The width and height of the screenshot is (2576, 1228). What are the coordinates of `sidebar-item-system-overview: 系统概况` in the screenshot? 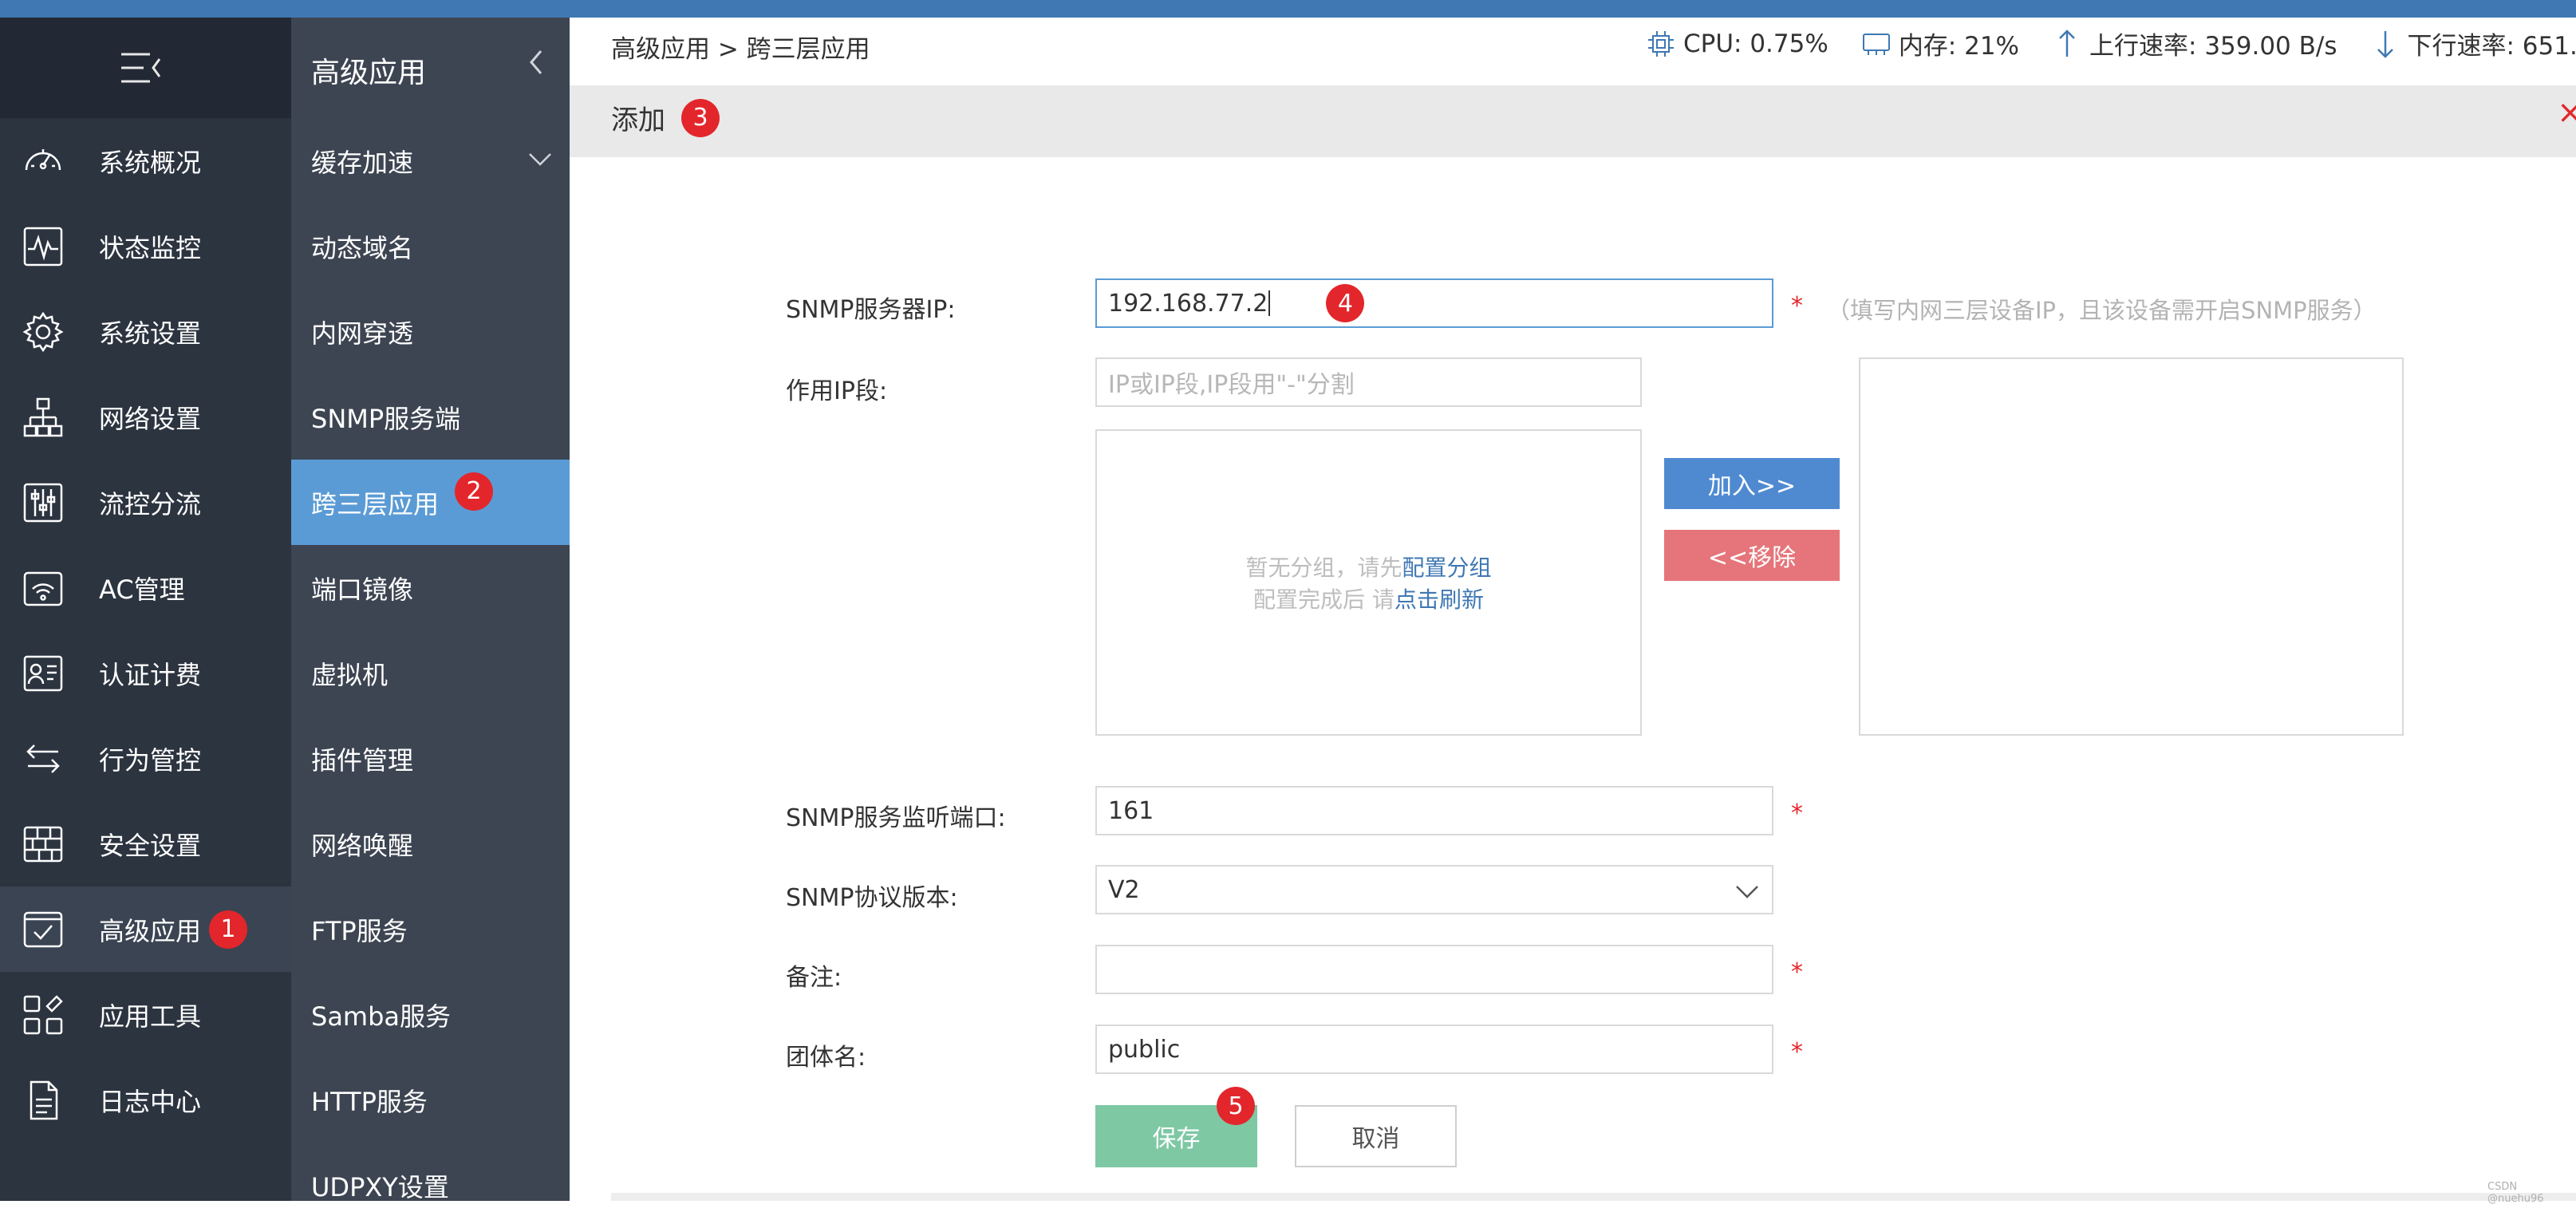 It's located at (145, 160).